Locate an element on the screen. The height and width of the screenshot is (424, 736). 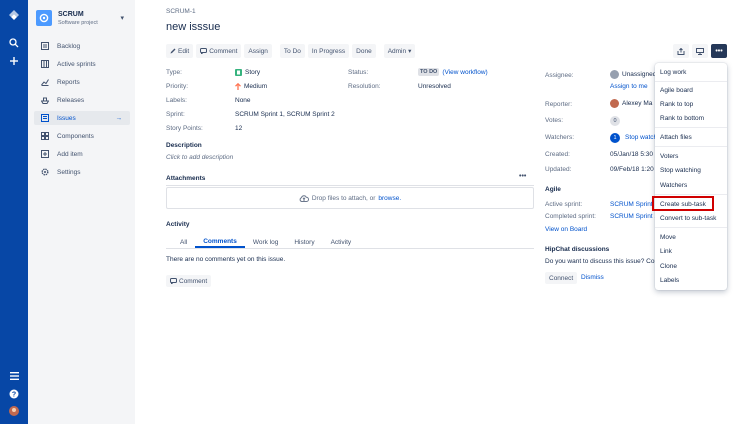
global-nav: ? is located at coordinates (14, 212).